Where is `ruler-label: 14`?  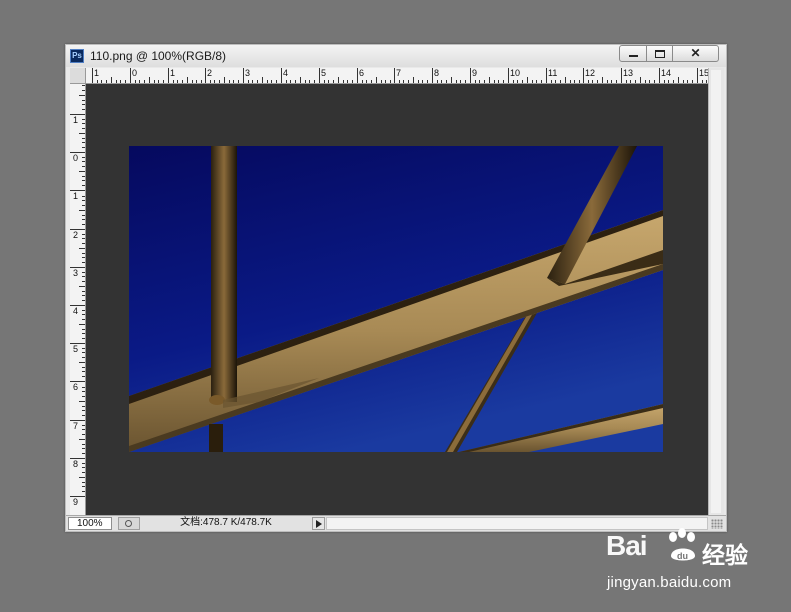 ruler-label: 14 is located at coordinates (666, 73).